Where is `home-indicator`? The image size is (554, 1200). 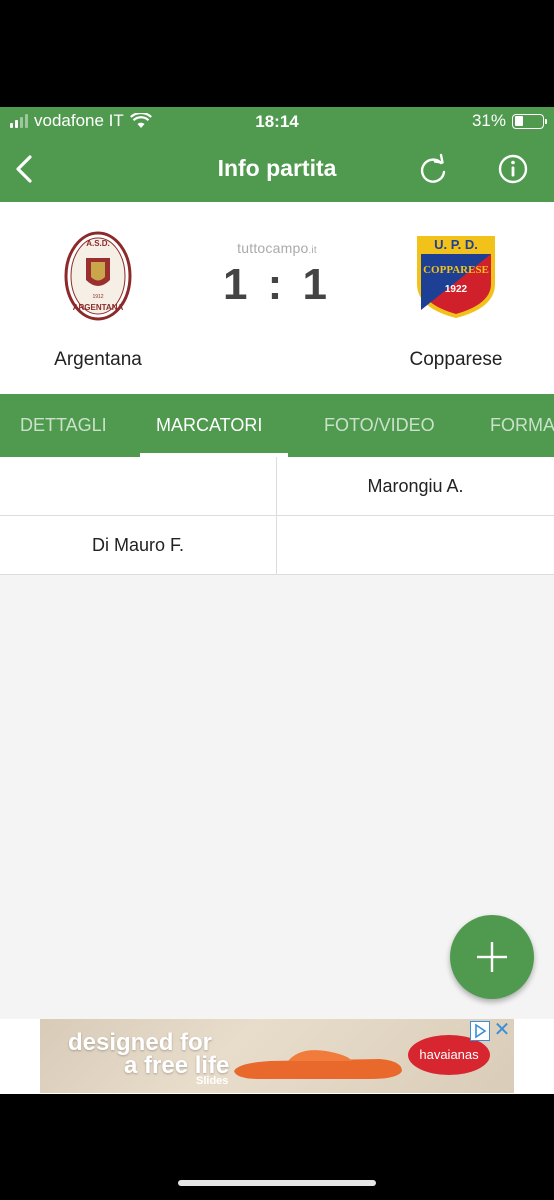
home-indicator is located at coordinates (277, 1183).